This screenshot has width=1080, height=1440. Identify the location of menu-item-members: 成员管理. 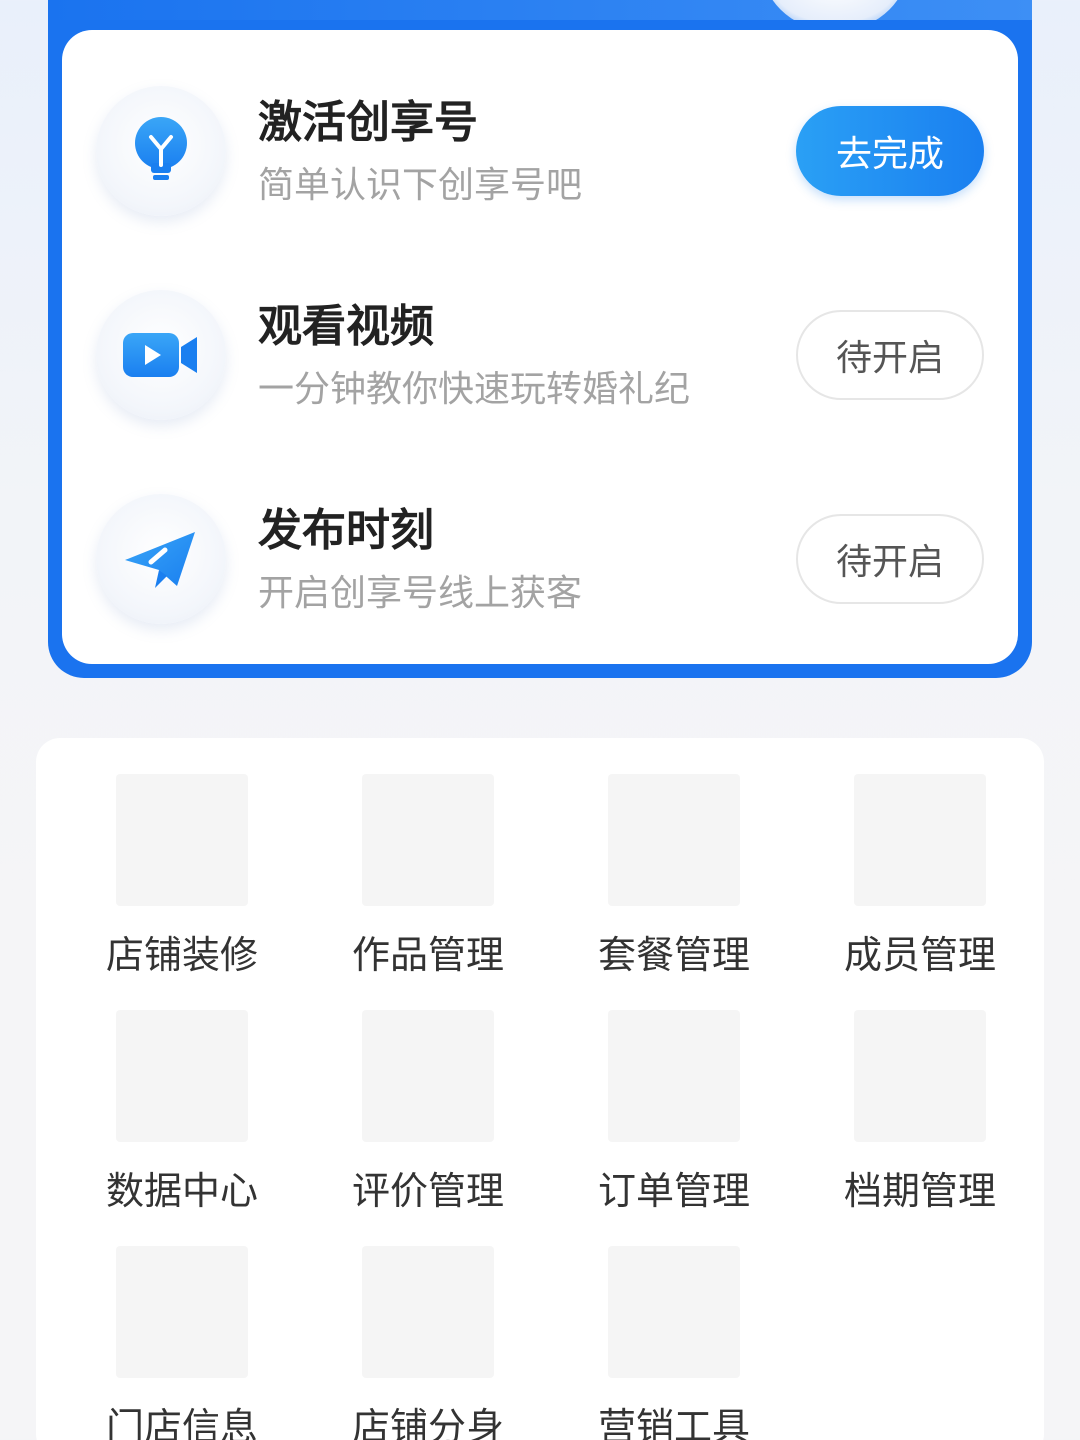
(897, 857).